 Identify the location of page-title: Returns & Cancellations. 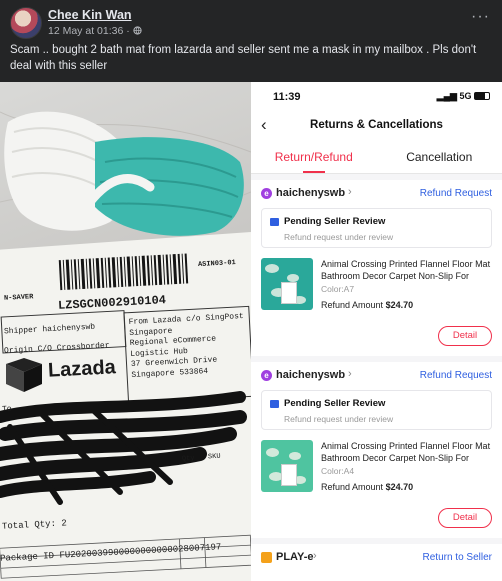
(376, 125).